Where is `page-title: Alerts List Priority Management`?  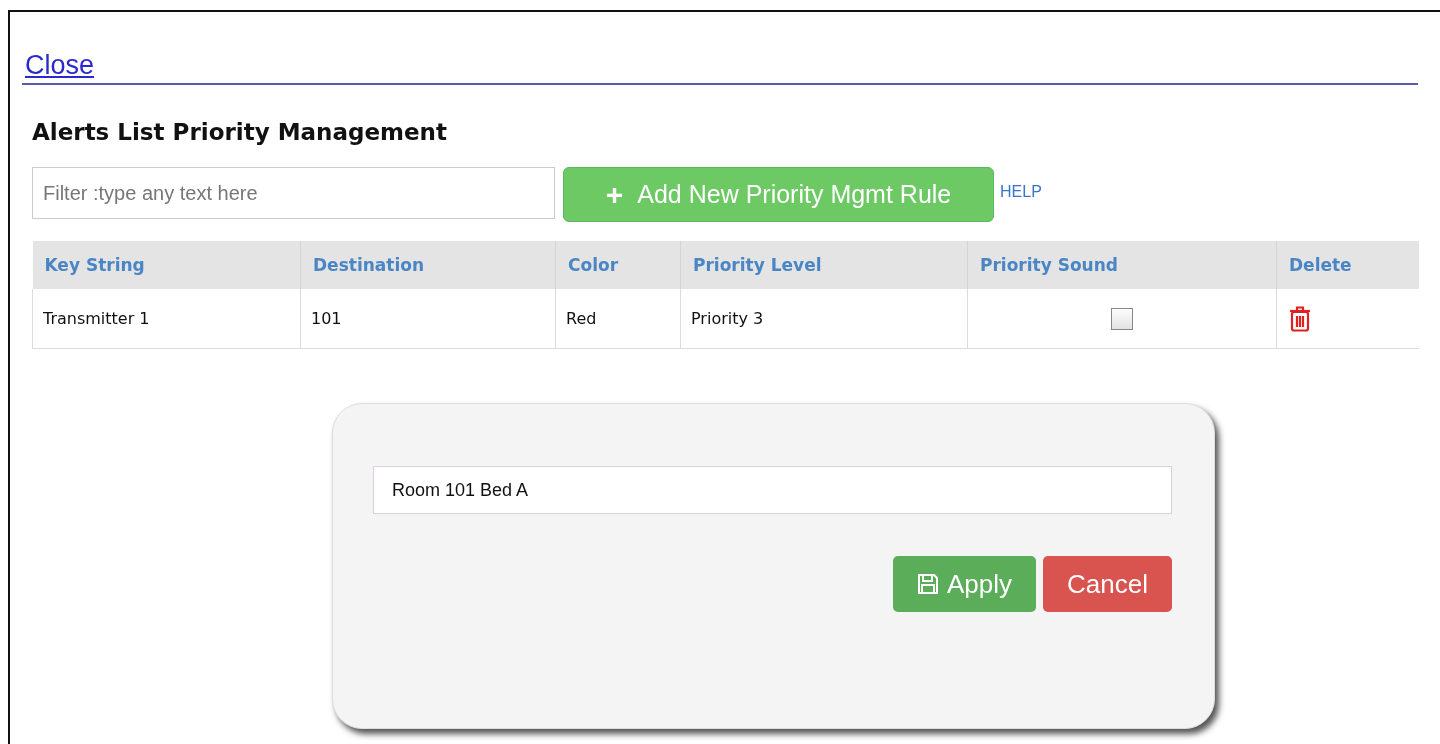 page-title: Alerts List Priority Management is located at coordinates (240, 132).